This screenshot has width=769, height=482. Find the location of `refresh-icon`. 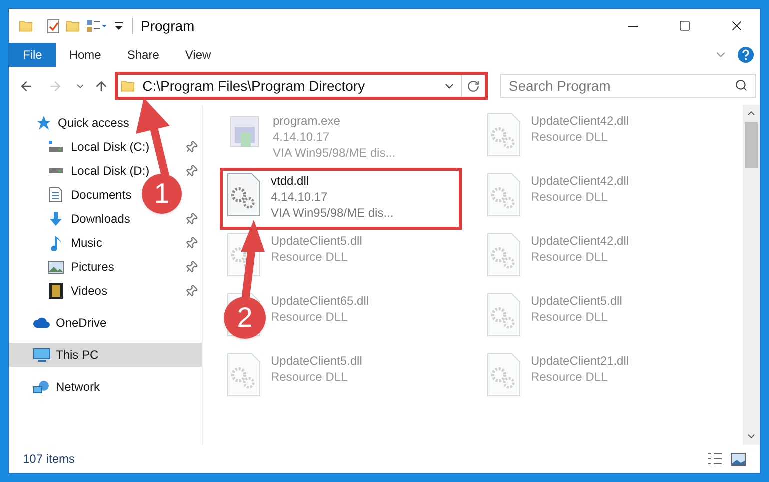

refresh-icon is located at coordinates (473, 86).